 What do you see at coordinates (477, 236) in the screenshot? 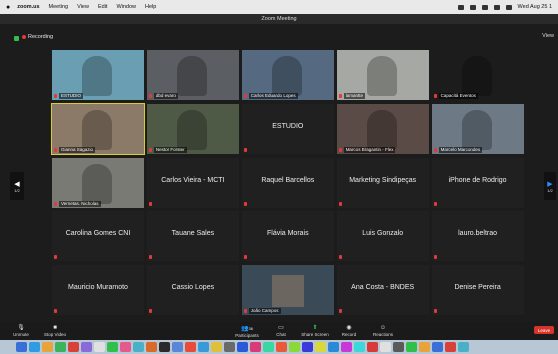
I see `participant-tile: lauro.beltrao` at bounding box center [477, 236].